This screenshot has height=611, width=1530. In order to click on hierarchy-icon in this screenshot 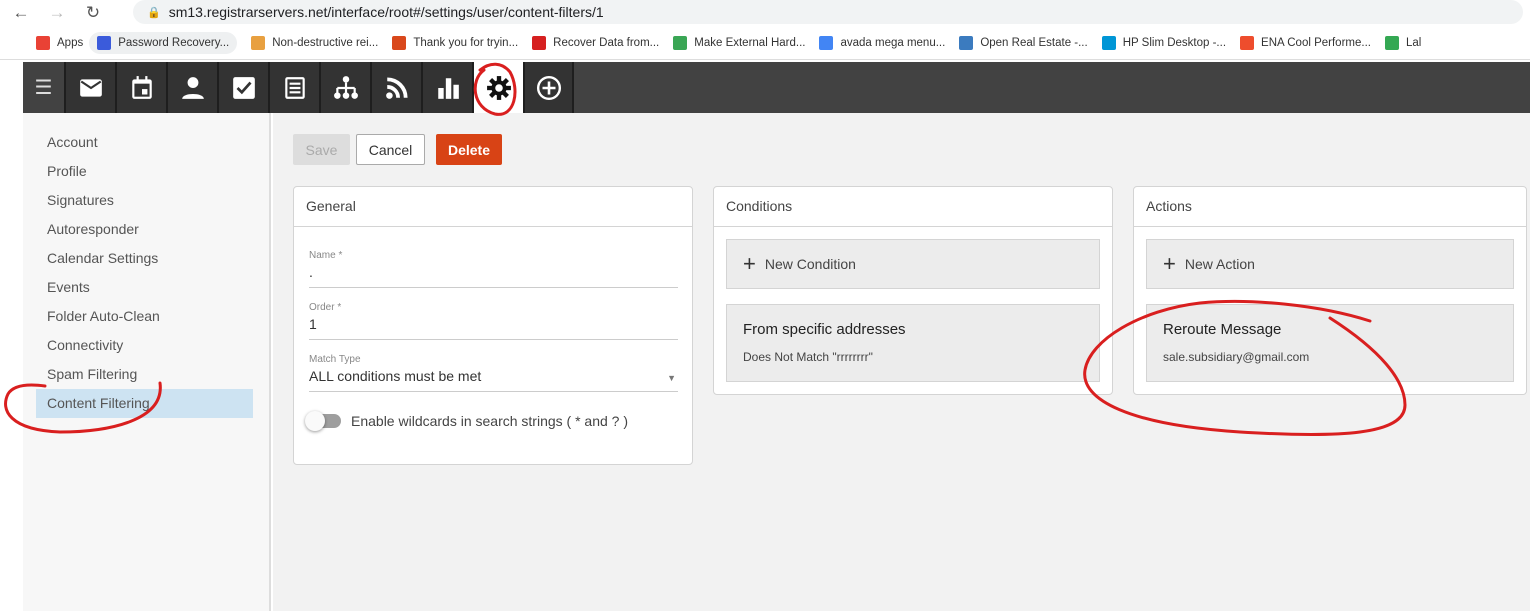, I will do `click(344, 87)`.